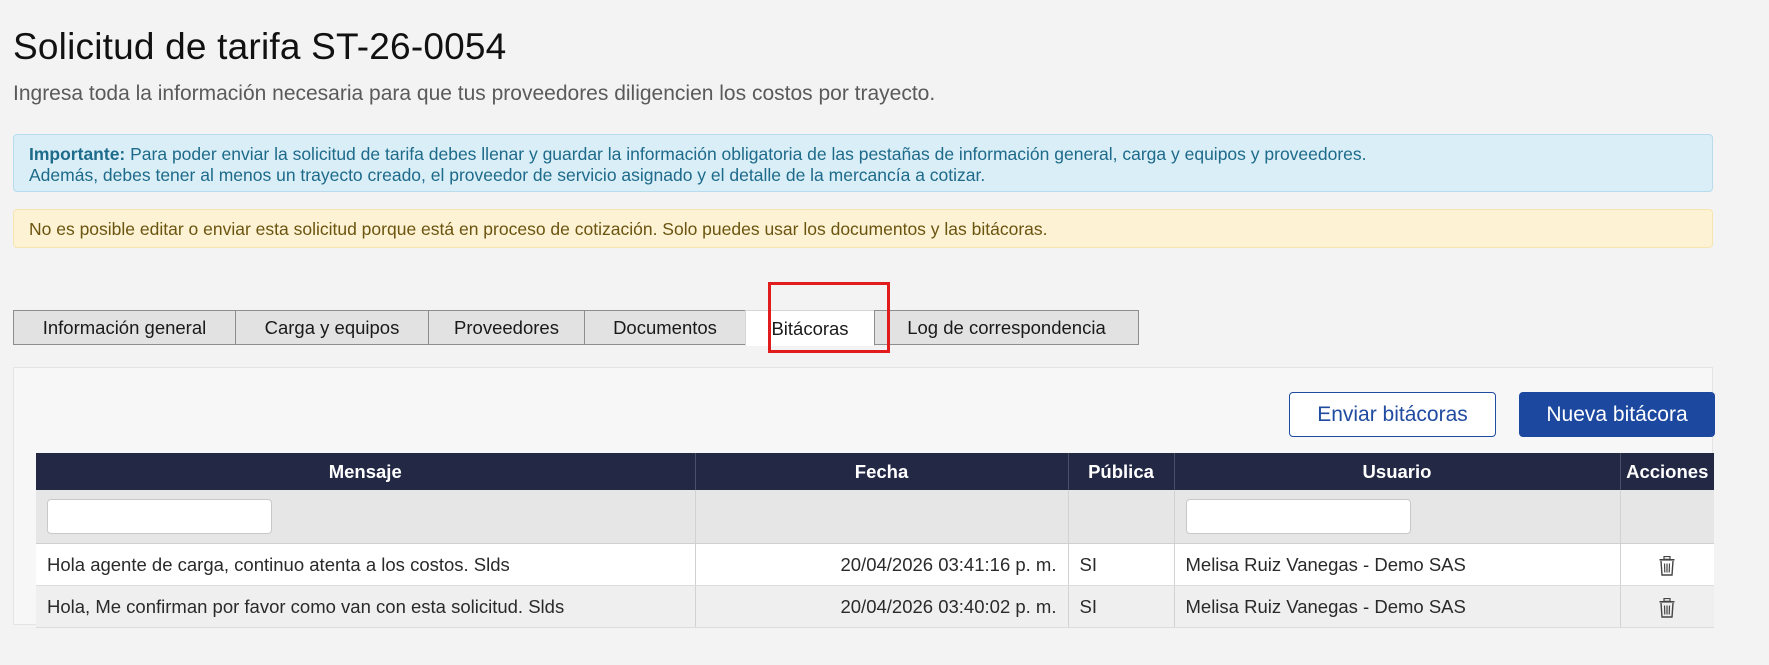 This screenshot has height=665, width=1769. I want to click on tab-documentos: Documentos, so click(665, 327).